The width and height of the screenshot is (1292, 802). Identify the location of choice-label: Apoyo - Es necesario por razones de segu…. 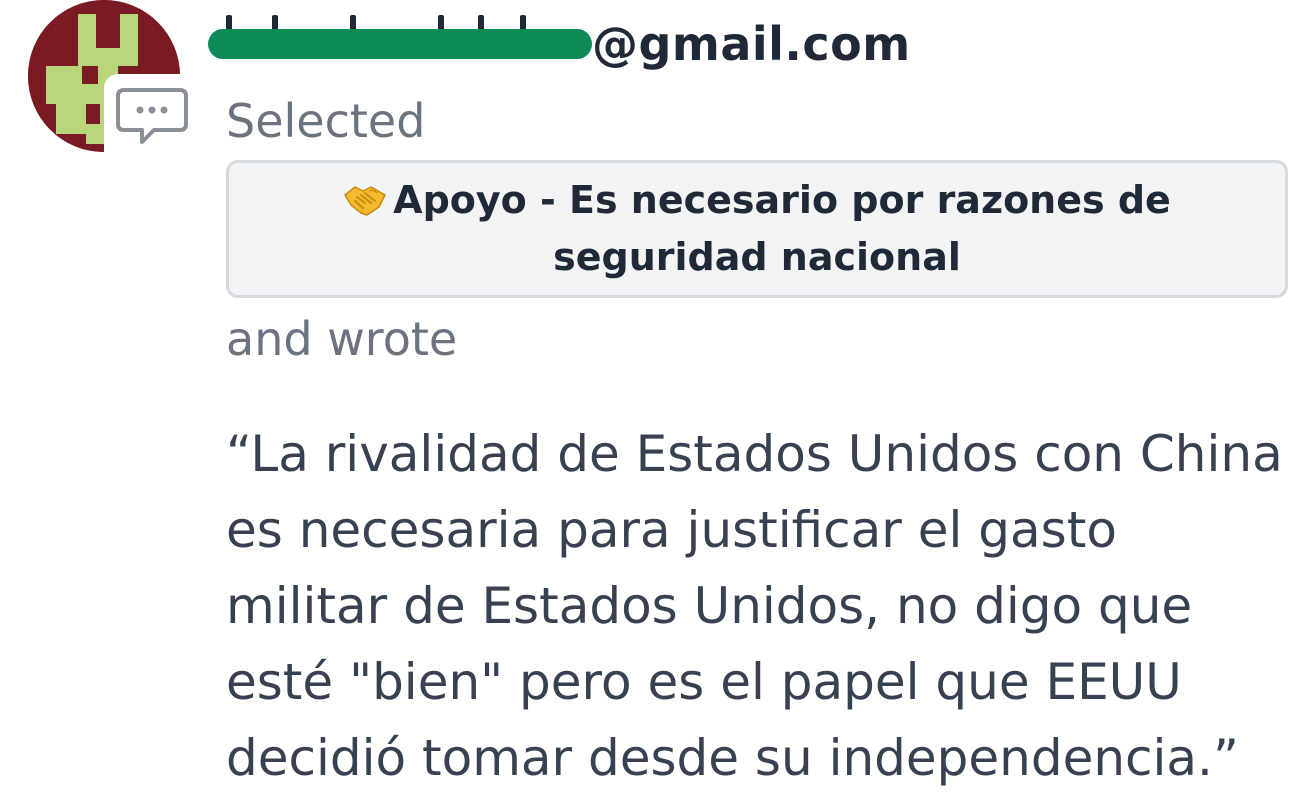
(782, 228).